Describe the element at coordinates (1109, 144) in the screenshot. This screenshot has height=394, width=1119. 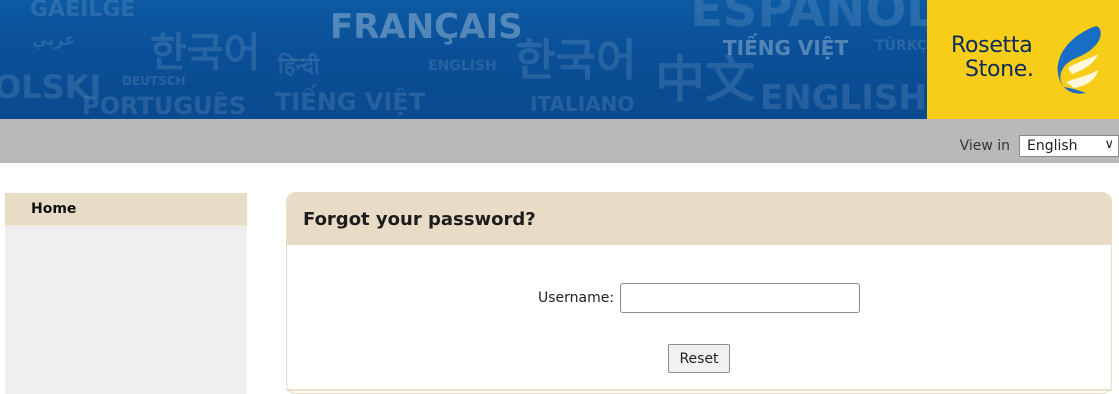
I see `chevron-down-icon: ∨` at that location.